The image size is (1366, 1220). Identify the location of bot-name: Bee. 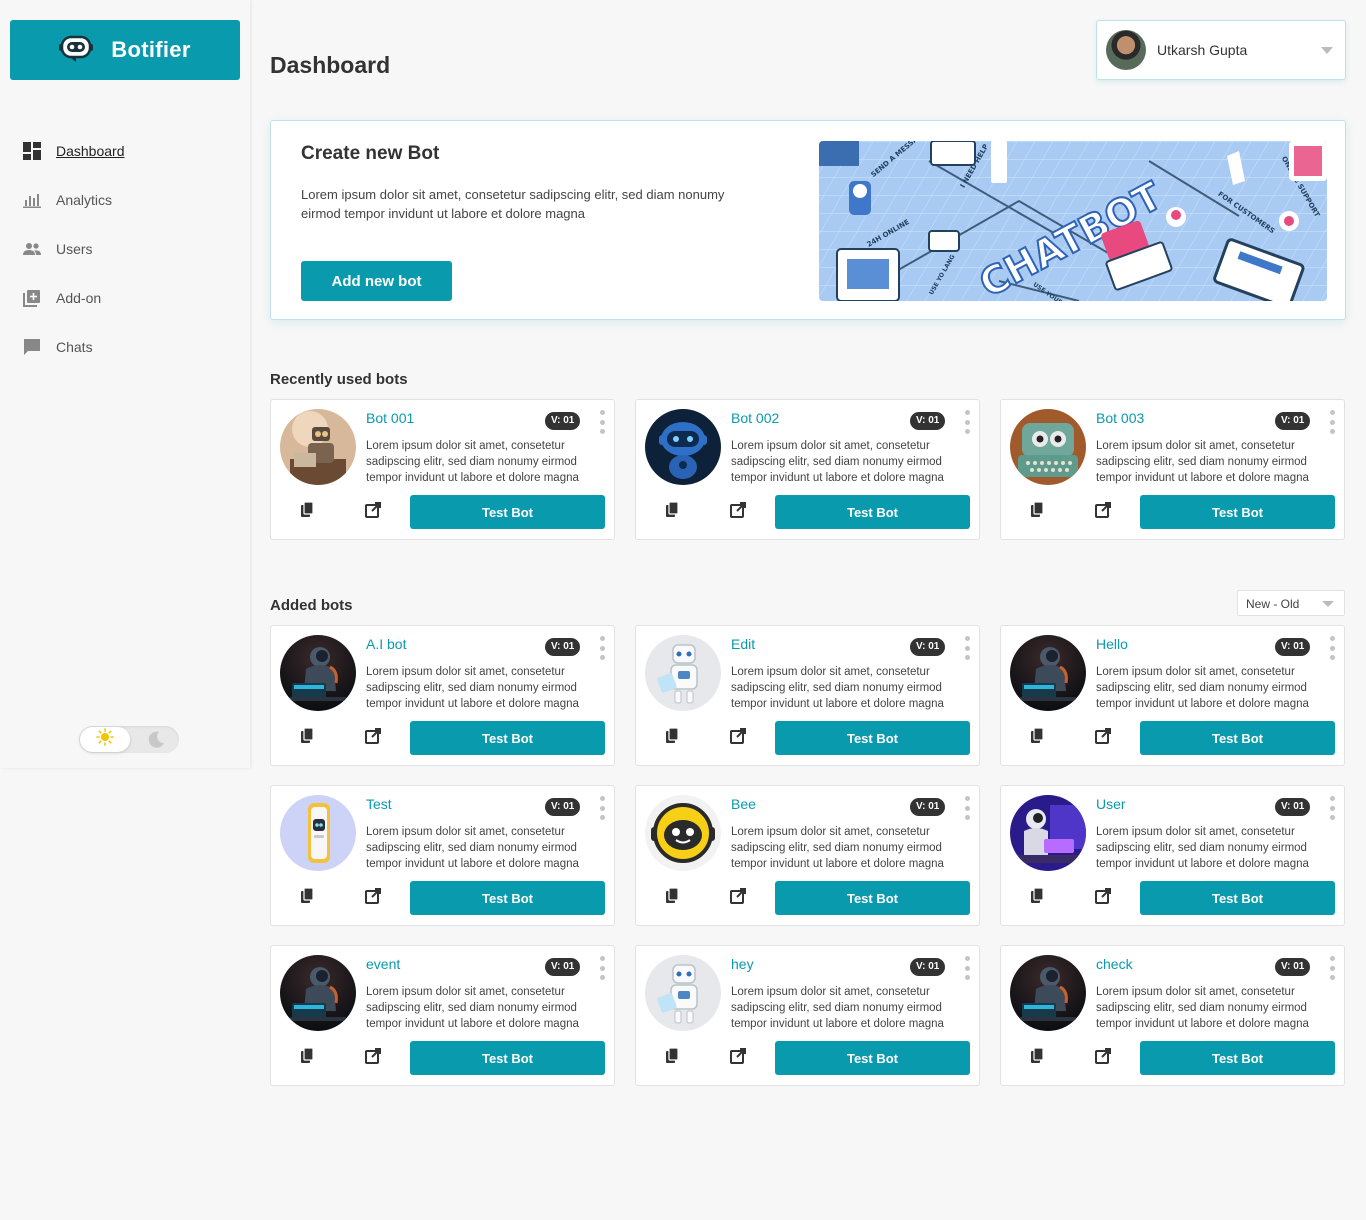
(743, 804).